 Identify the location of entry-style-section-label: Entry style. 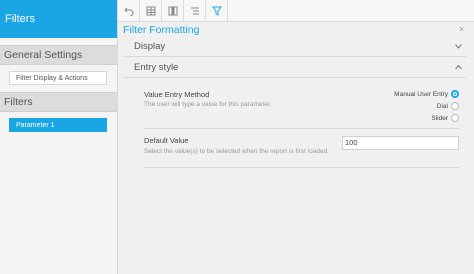
(156, 67).